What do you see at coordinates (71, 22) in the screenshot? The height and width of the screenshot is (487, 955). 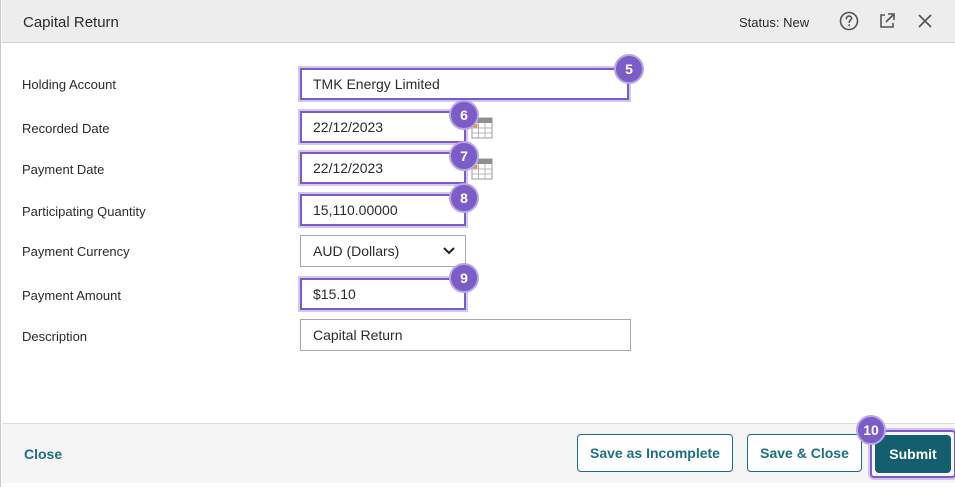 I see `dialog-title: Capital Return` at bounding box center [71, 22].